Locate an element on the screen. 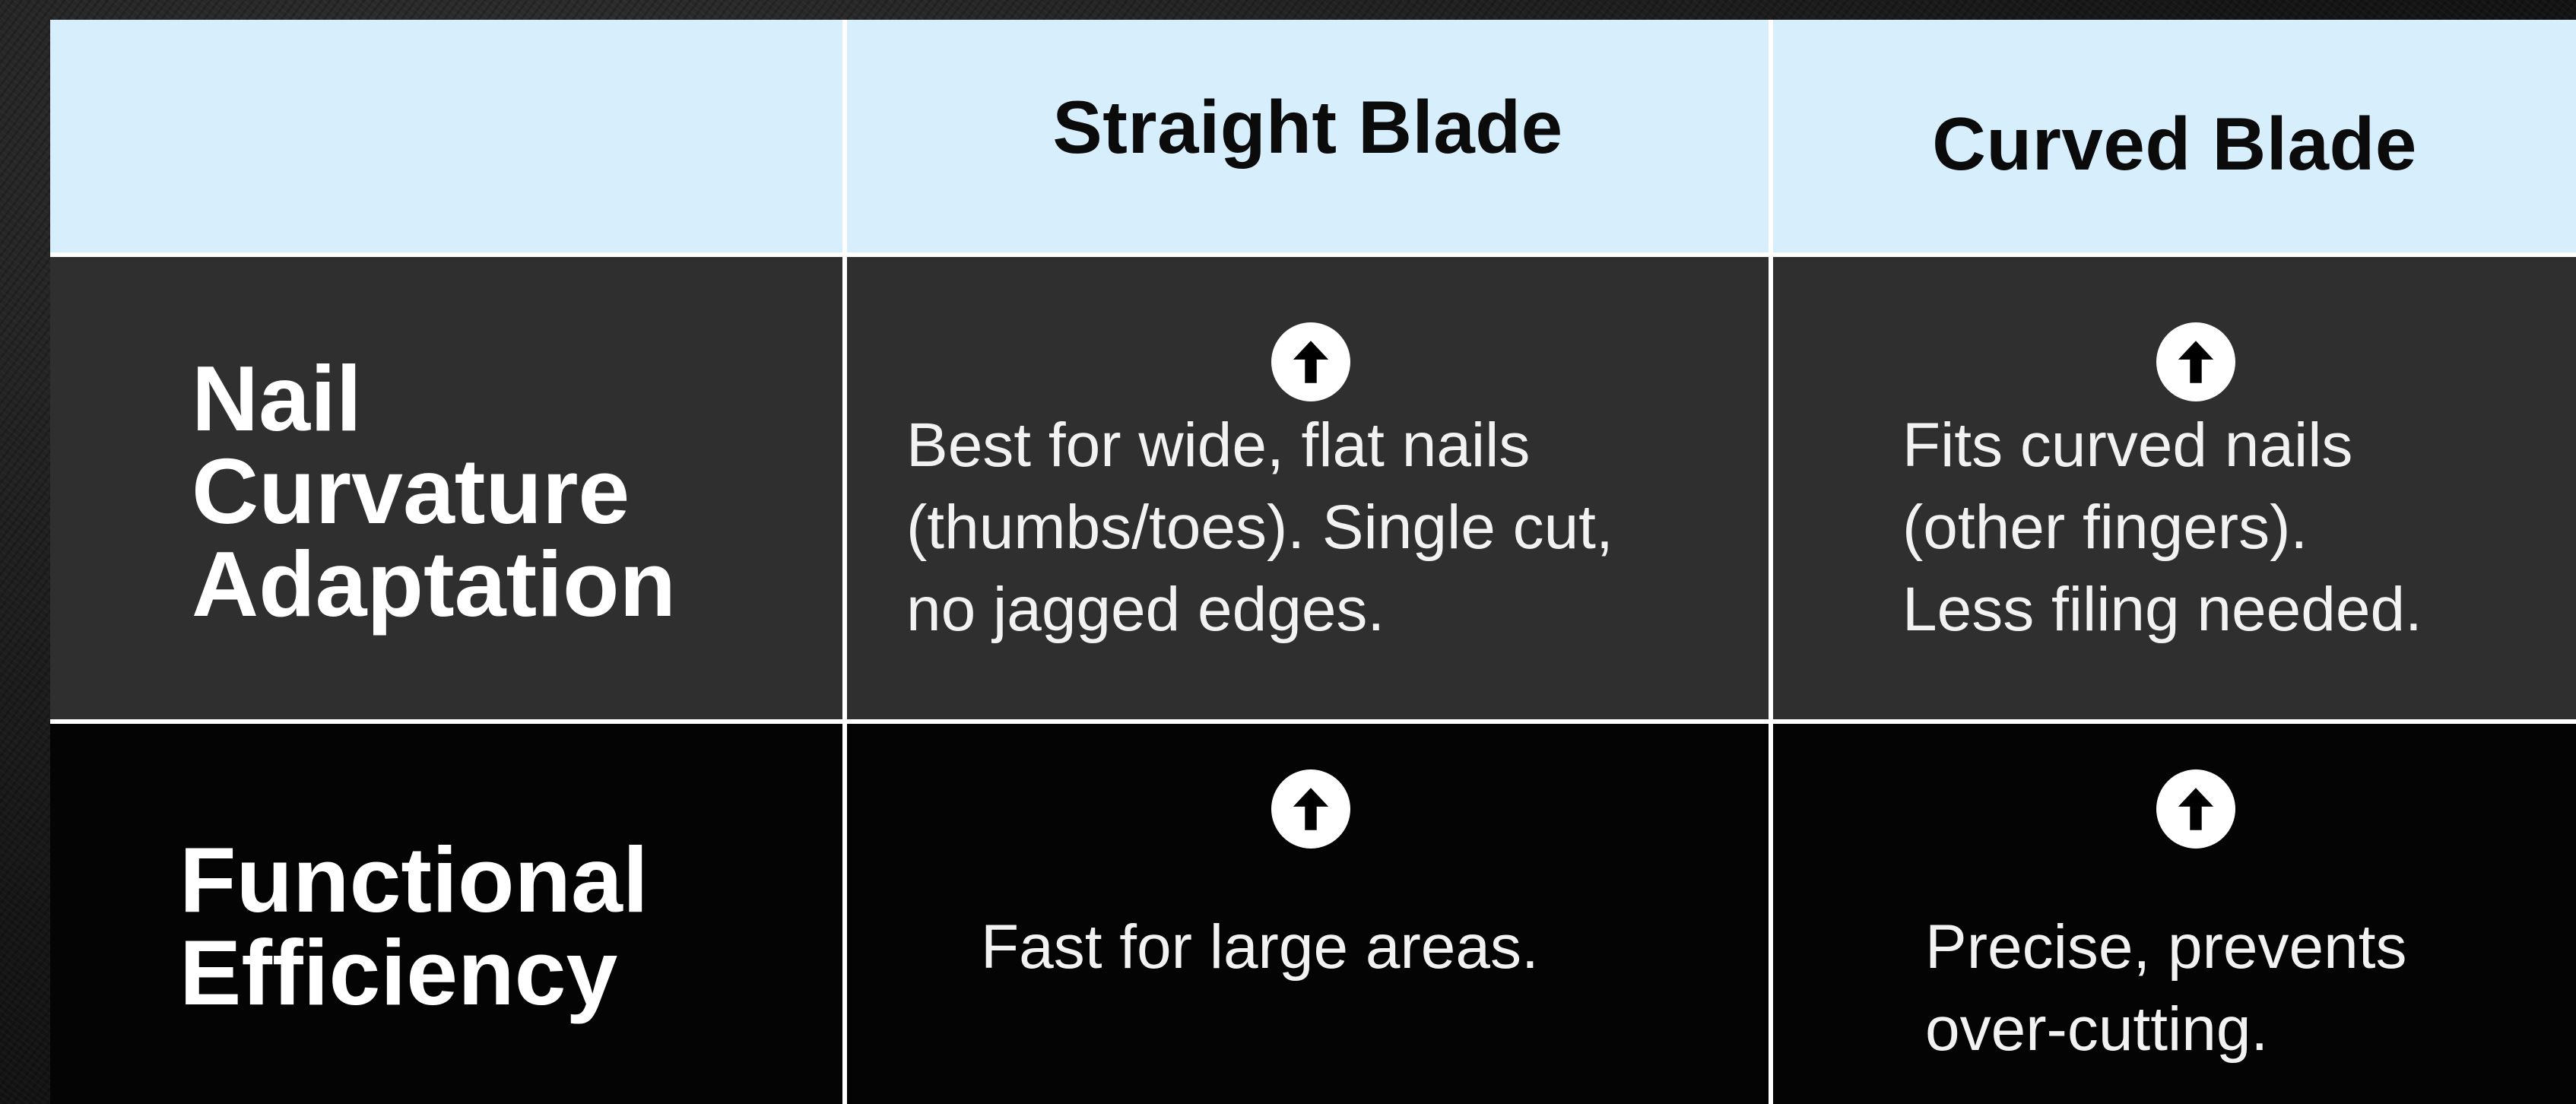 The width and height of the screenshot is (2576, 1104). row-label-functional-efficiency: Functional Efficiency is located at coordinates (448, 911).